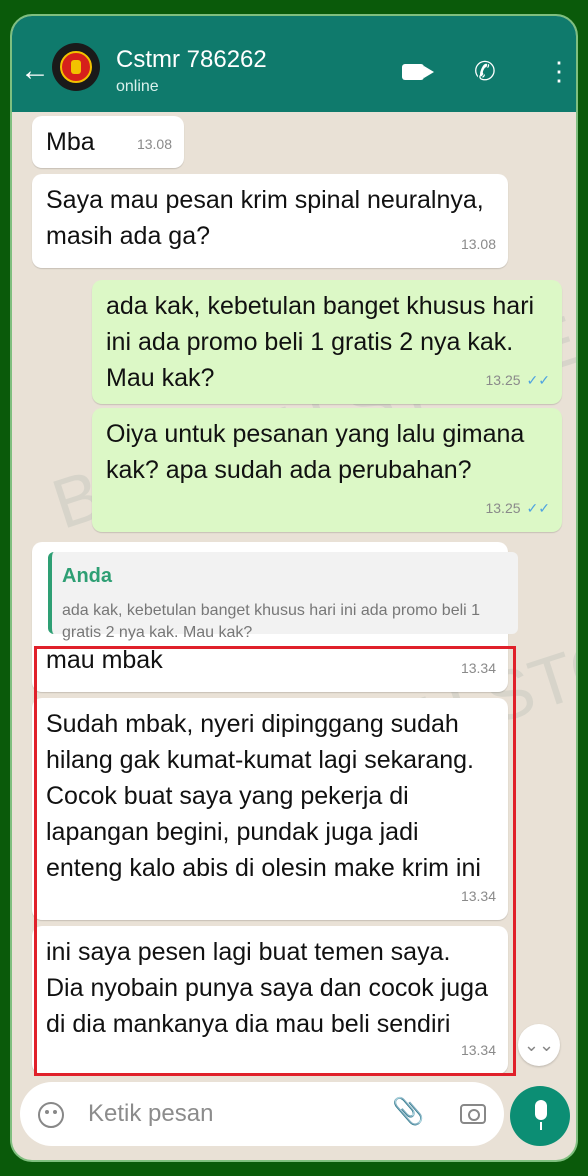  I want to click on contact-name: Cstmr 786262, so click(191, 60).